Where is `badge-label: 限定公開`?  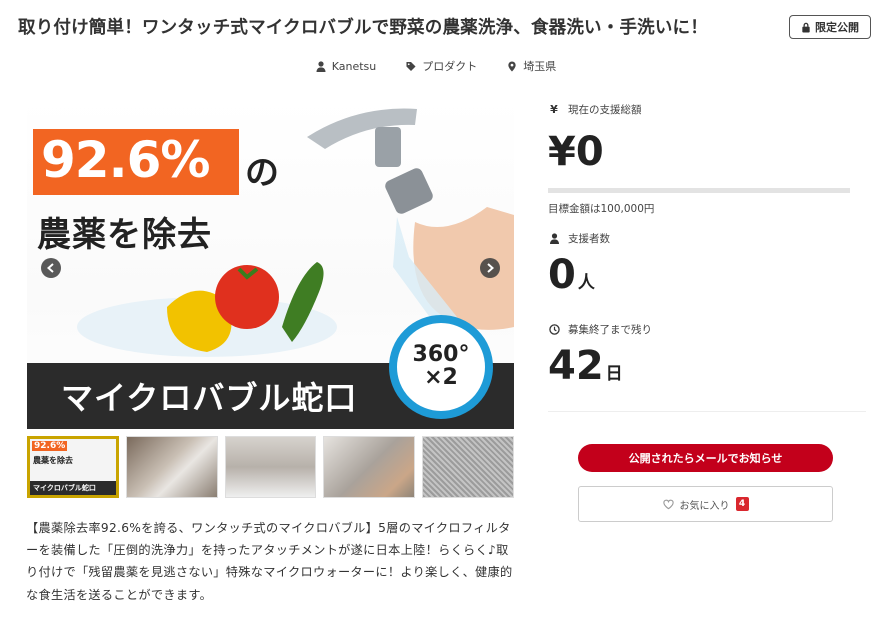
badge-label: 限定公開 is located at coordinates (837, 27).